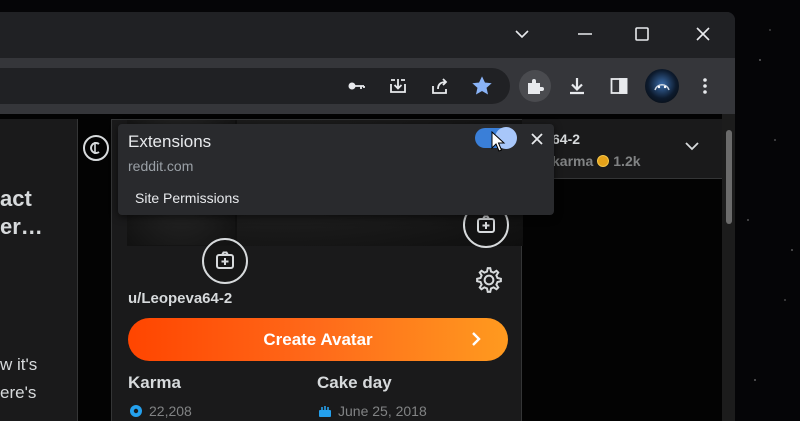  I want to click on install-app-icon, so click(398, 86).